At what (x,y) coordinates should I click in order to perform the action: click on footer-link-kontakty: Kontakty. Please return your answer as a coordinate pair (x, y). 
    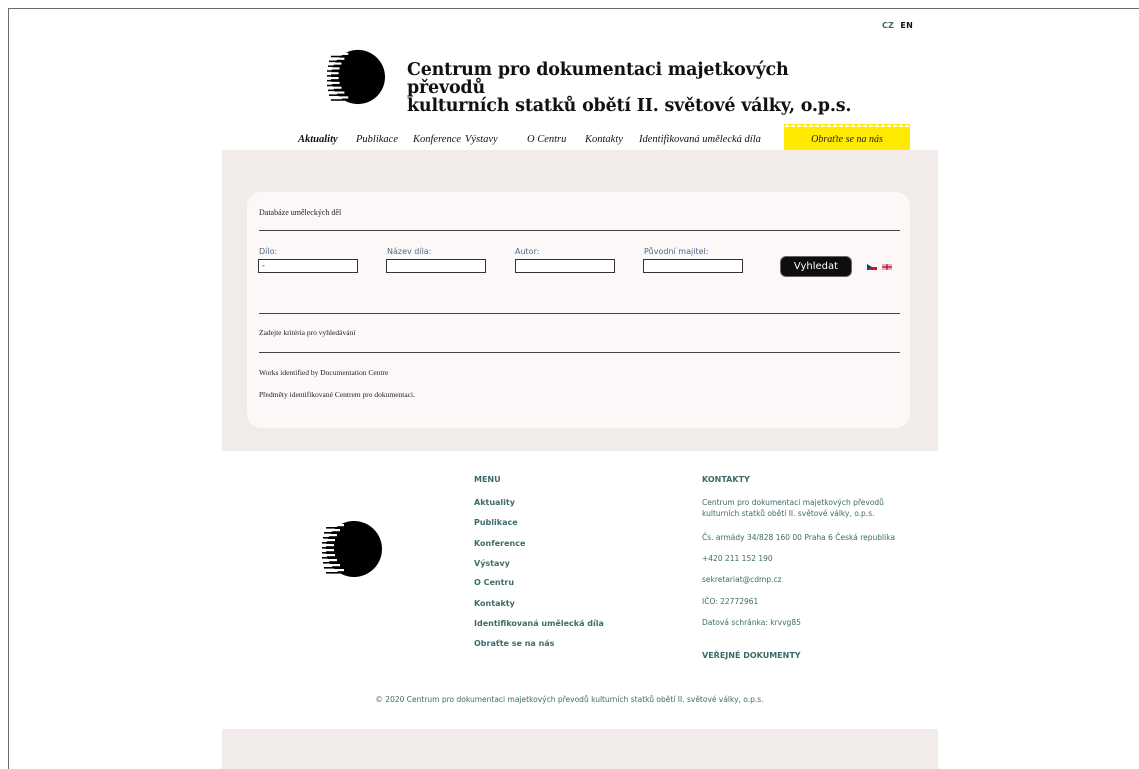
    Looking at the image, I should click on (494, 603).